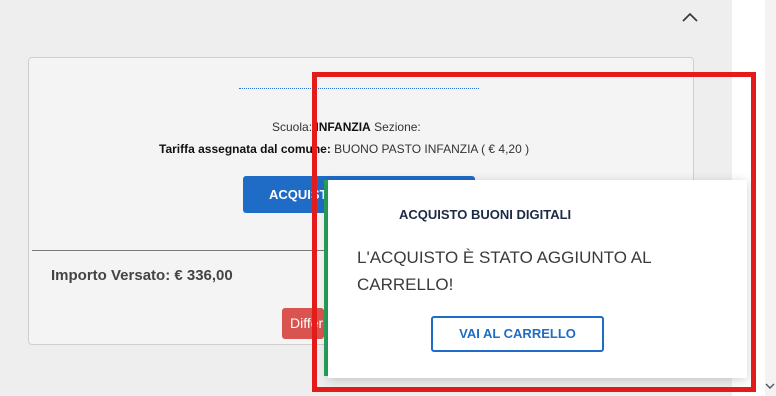 This screenshot has width=776, height=396. What do you see at coordinates (292, 127) in the screenshot?
I see `school-label: Scuola:` at bounding box center [292, 127].